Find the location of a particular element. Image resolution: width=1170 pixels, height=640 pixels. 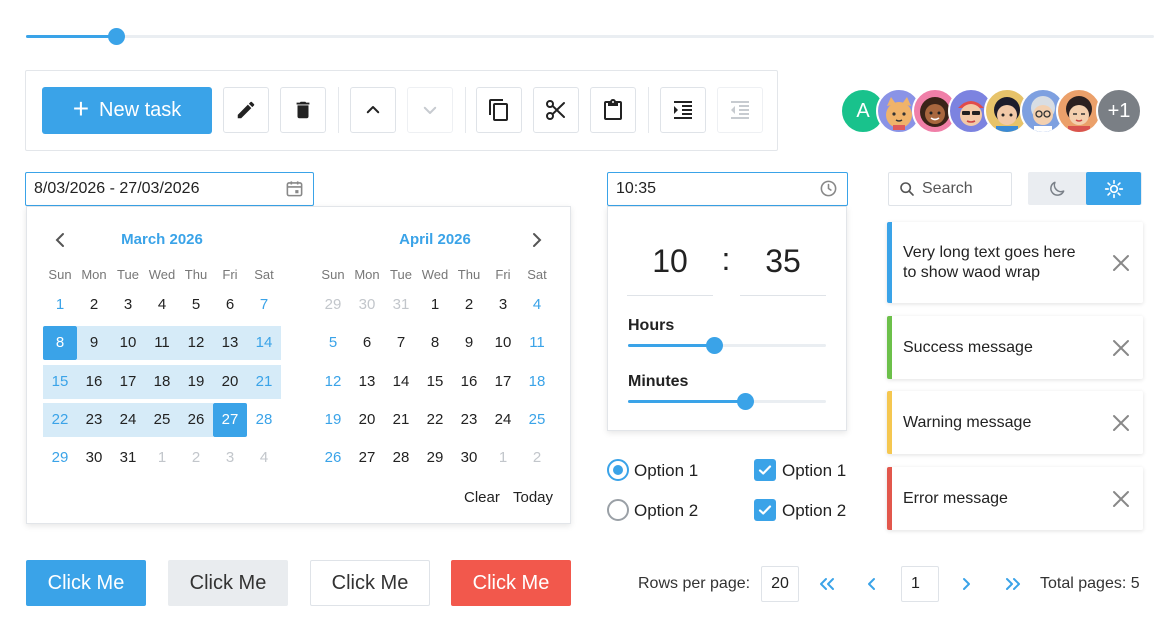

new-task-button: + New task is located at coordinates (127, 110).